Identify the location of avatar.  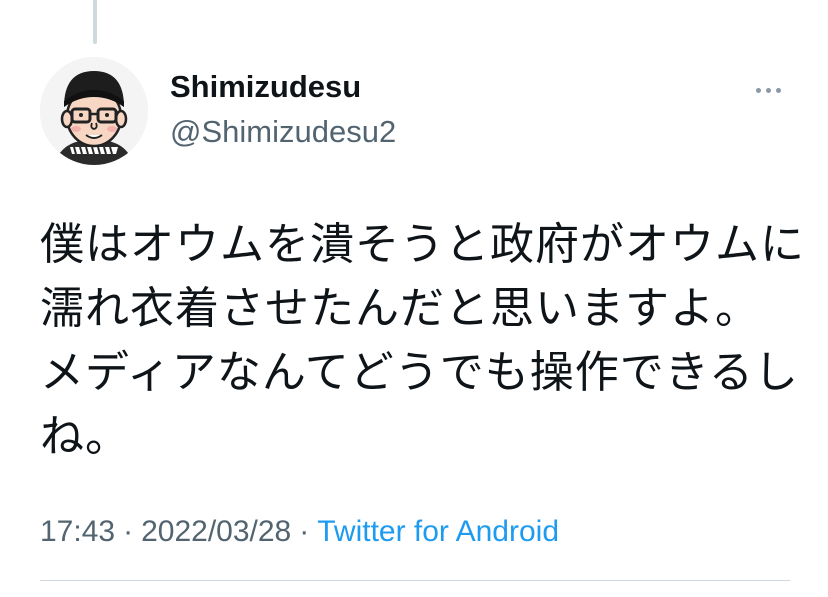
(94, 111).